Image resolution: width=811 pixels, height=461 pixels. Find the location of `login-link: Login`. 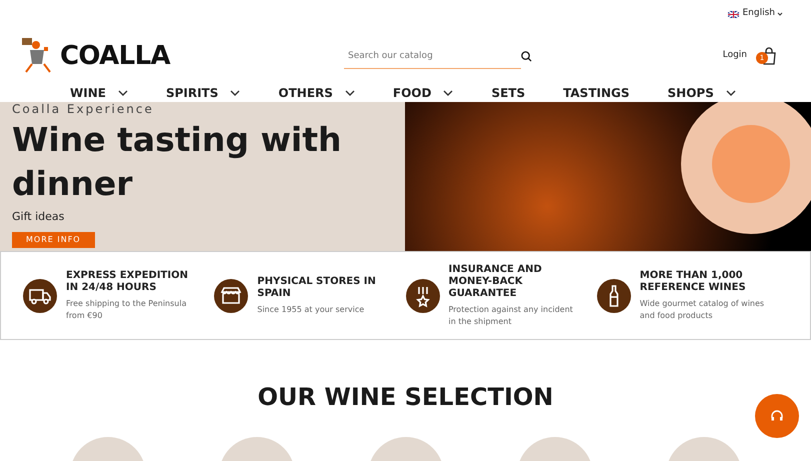

login-link: Login is located at coordinates (734, 56).